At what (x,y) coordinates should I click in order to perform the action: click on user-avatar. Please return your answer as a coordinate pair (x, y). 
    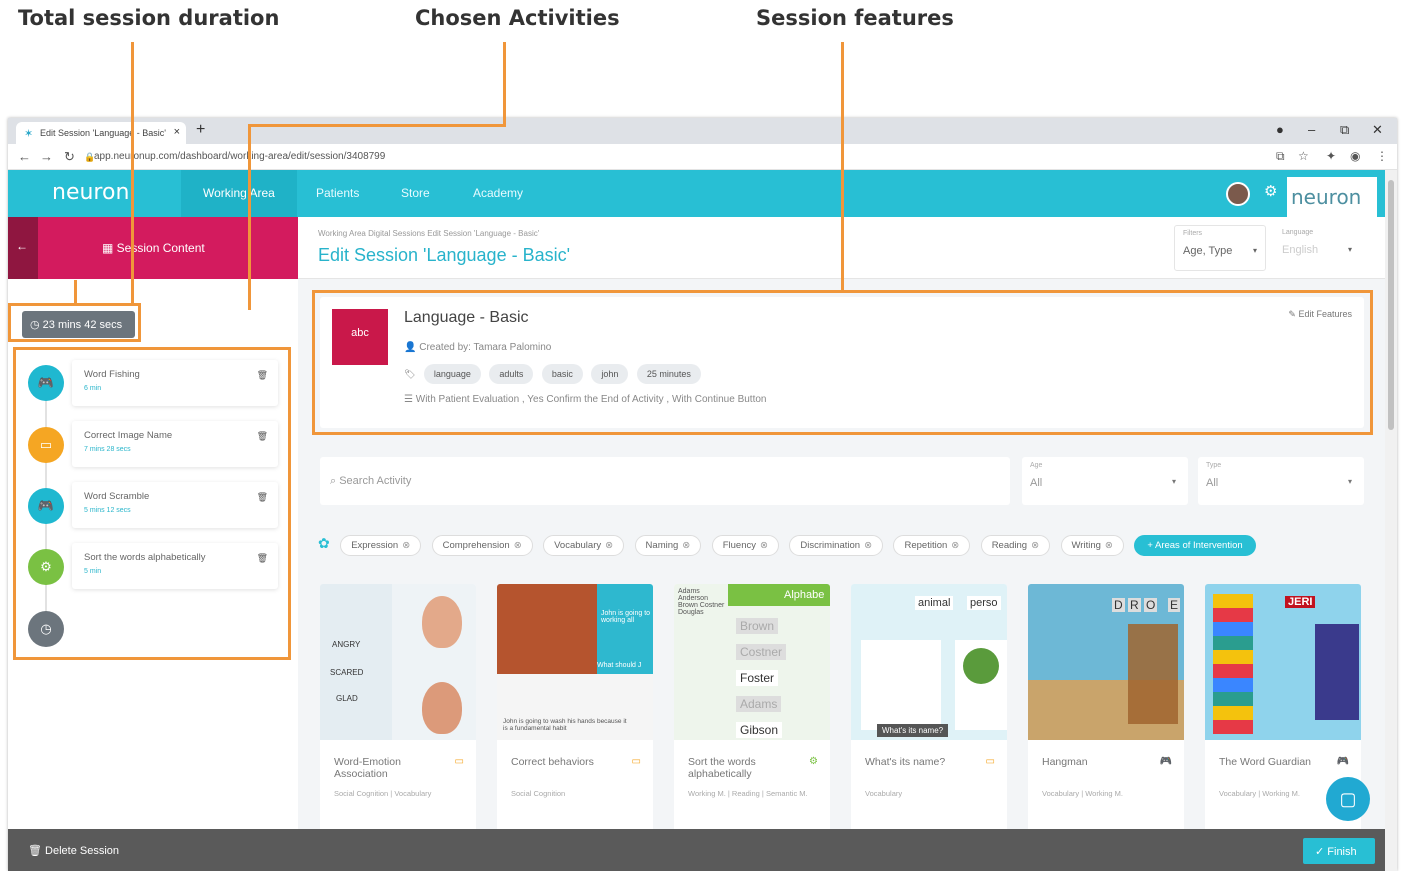
    Looking at the image, I should click on (1238, 194).